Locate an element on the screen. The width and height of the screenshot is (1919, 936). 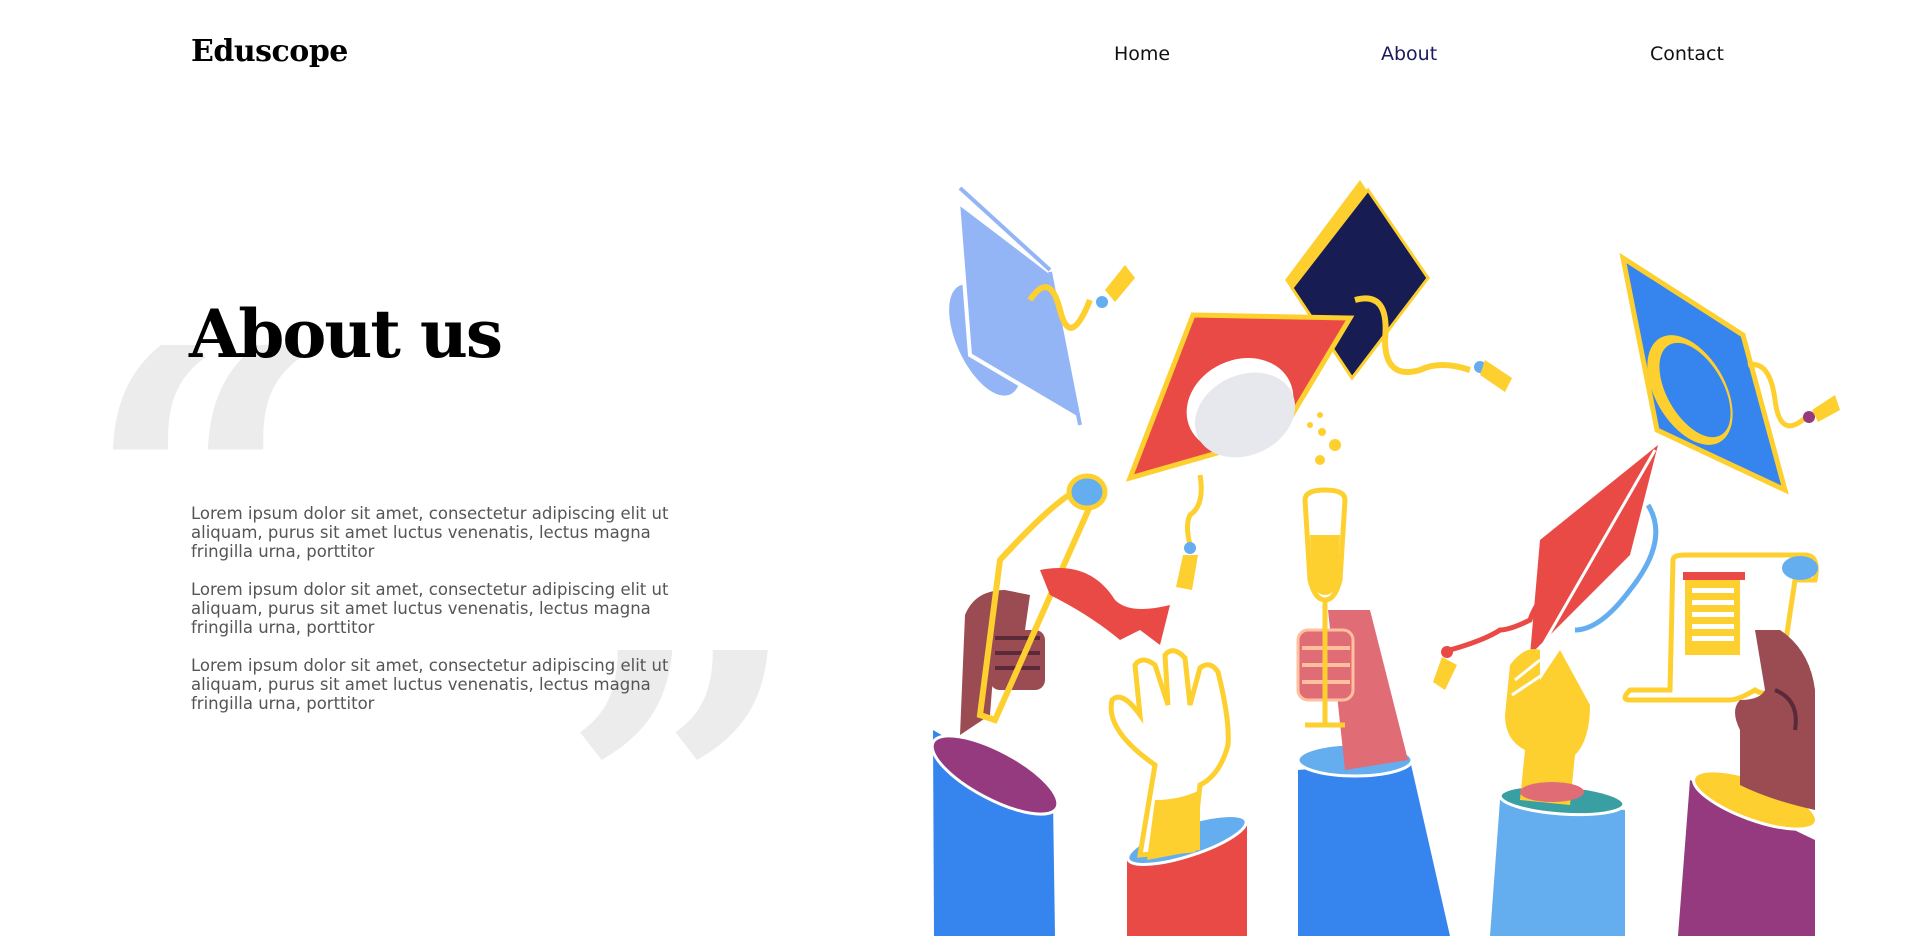
nav-contact: Contact is located at coordinates (1687, 54).